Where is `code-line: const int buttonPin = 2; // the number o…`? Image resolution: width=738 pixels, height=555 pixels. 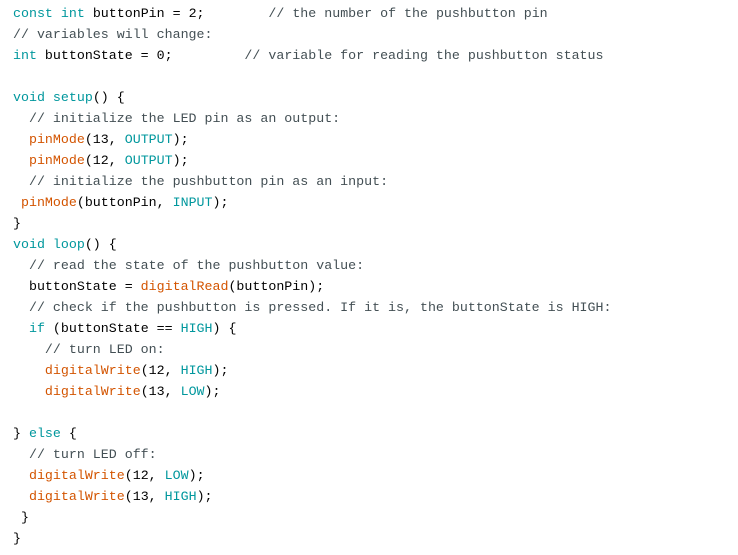 code-line: const int buttonPin = 2; // the number o… is located at coordinates (280, 13).